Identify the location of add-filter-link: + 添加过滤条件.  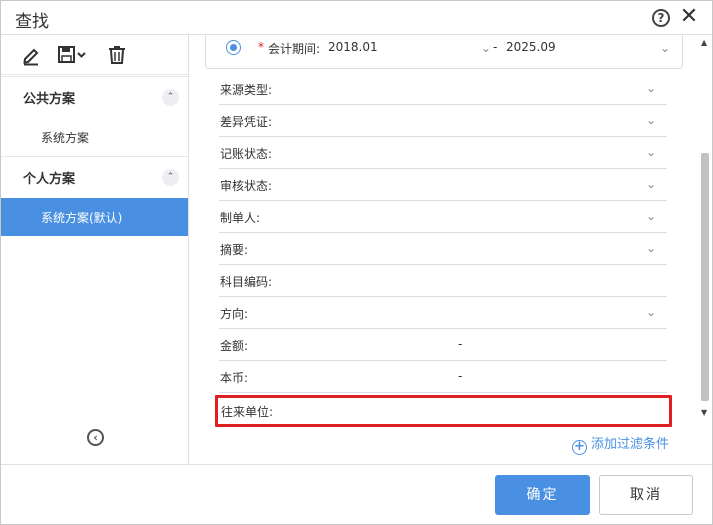
(620, 444).